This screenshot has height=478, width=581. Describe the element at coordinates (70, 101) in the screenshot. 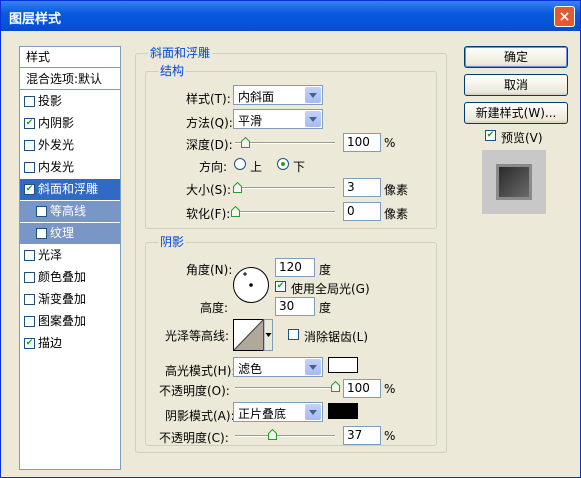

I see `sidebar-item-1: 投影` at that location.